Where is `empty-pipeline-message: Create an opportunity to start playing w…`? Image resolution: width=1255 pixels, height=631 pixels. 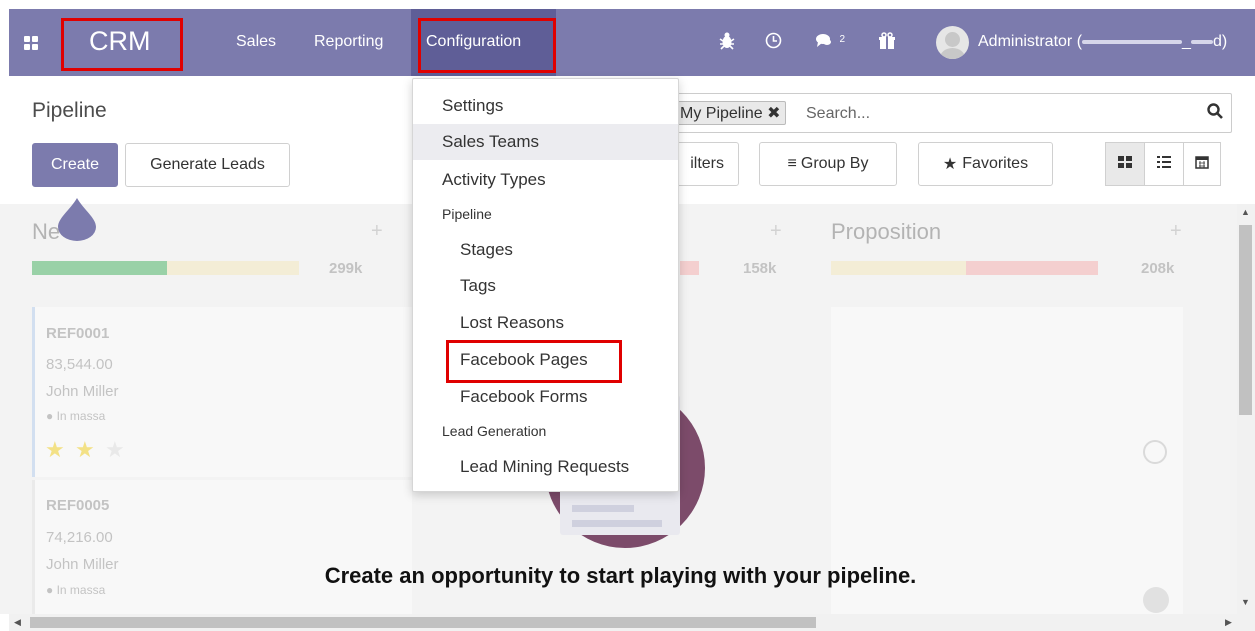 empty-pipeline-message: Create an opportunity to start playing w… is located at coordinates (627, 576).